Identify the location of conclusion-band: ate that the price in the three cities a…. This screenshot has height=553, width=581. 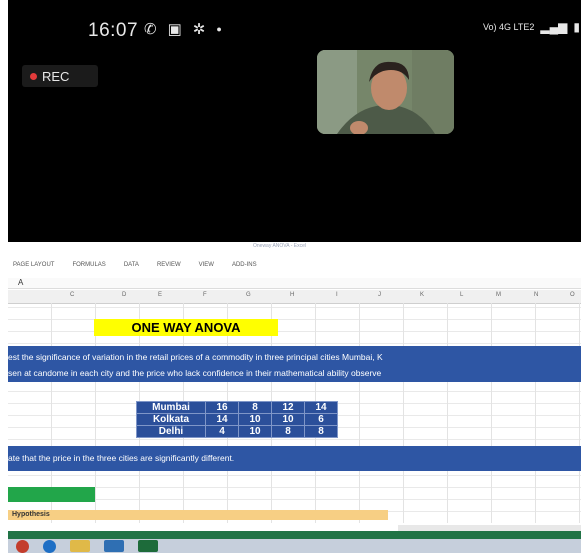
(294, 458).